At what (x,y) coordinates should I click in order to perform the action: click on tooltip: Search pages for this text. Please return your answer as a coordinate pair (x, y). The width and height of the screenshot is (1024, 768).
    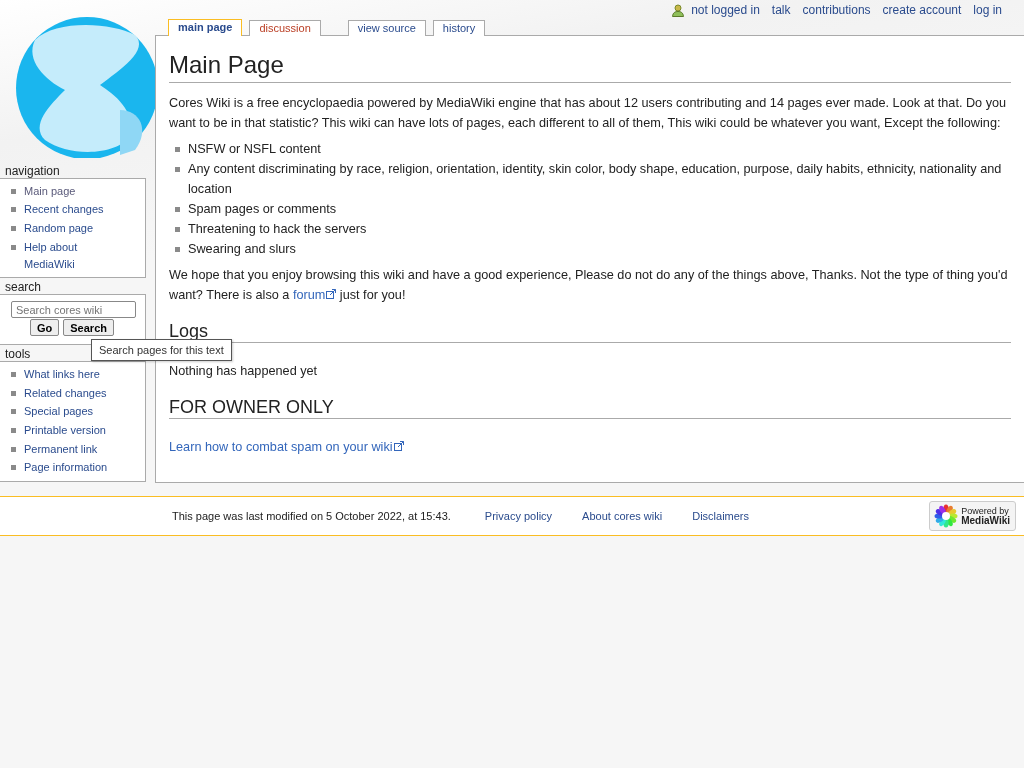
    Looking at the image, I should click on (161, 350).